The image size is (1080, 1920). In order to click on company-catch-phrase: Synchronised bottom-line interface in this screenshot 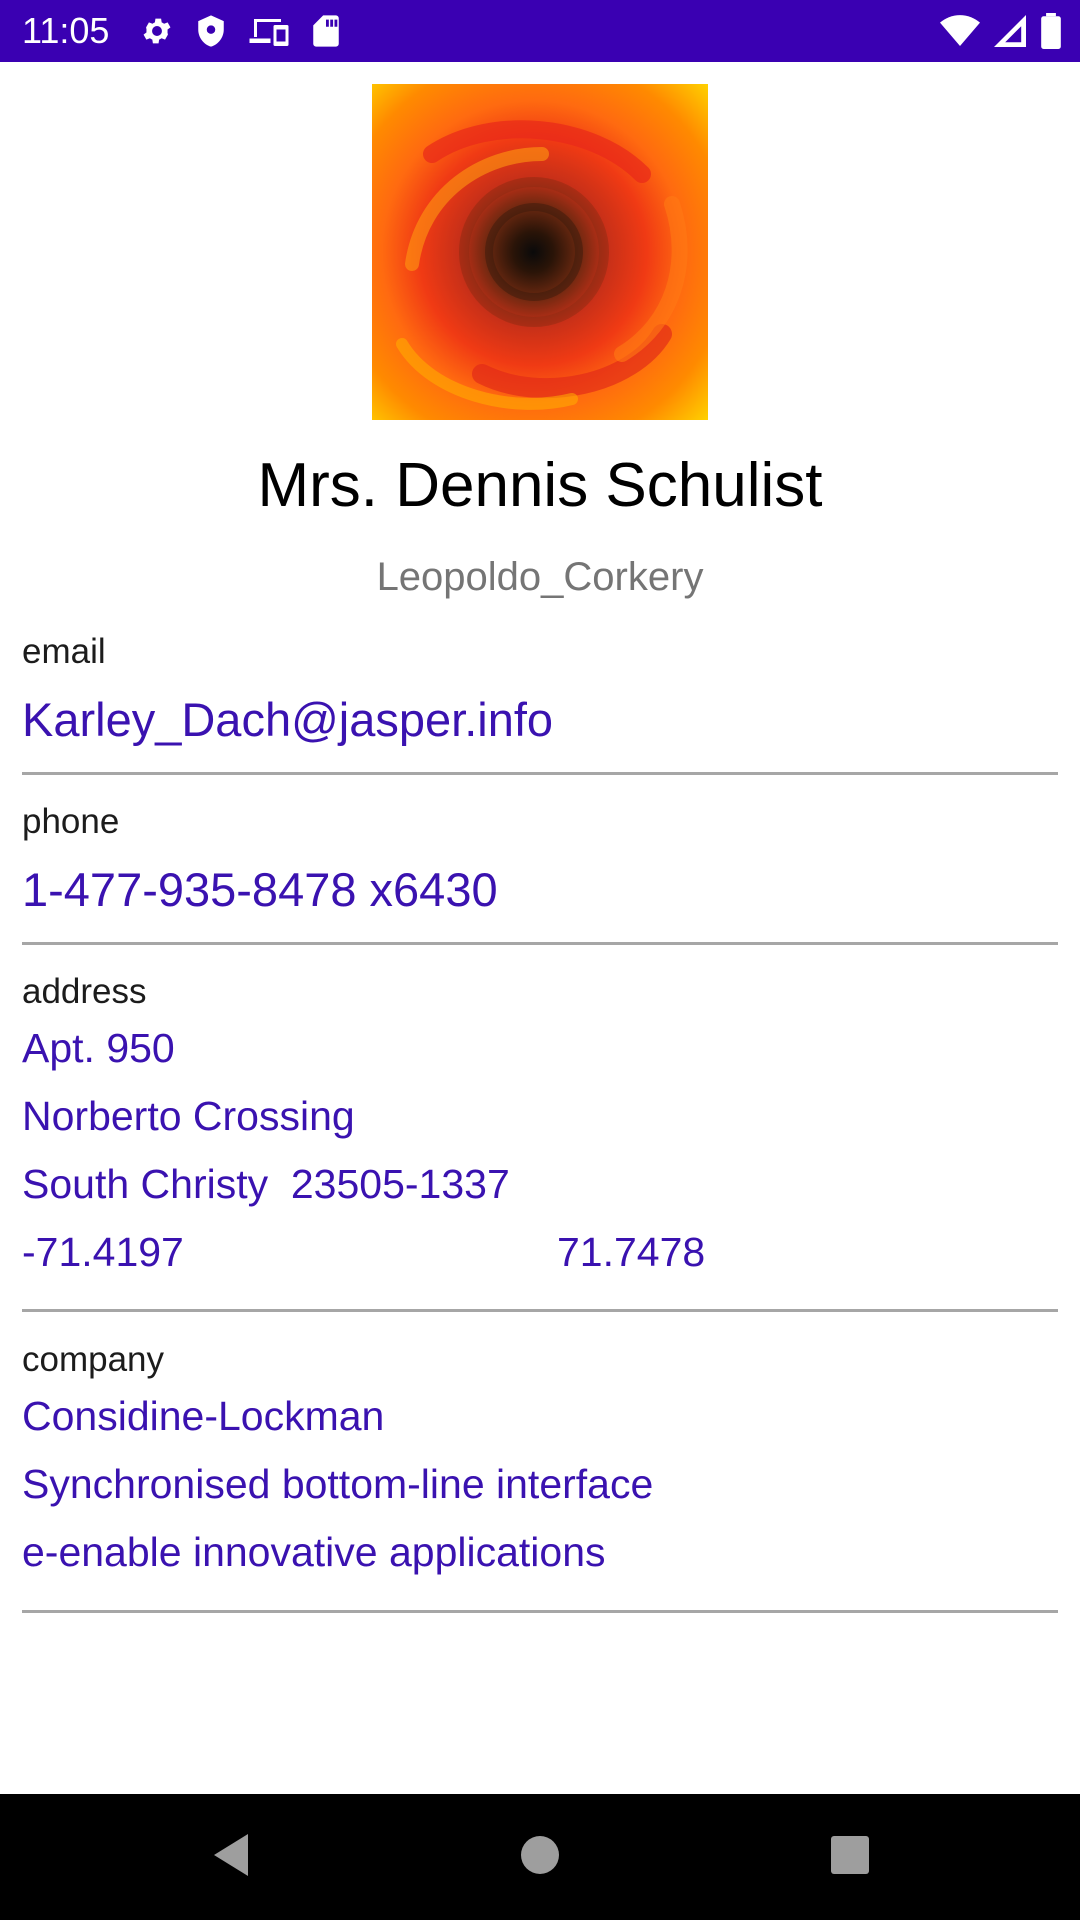, I will do `click(338, 1484)`.